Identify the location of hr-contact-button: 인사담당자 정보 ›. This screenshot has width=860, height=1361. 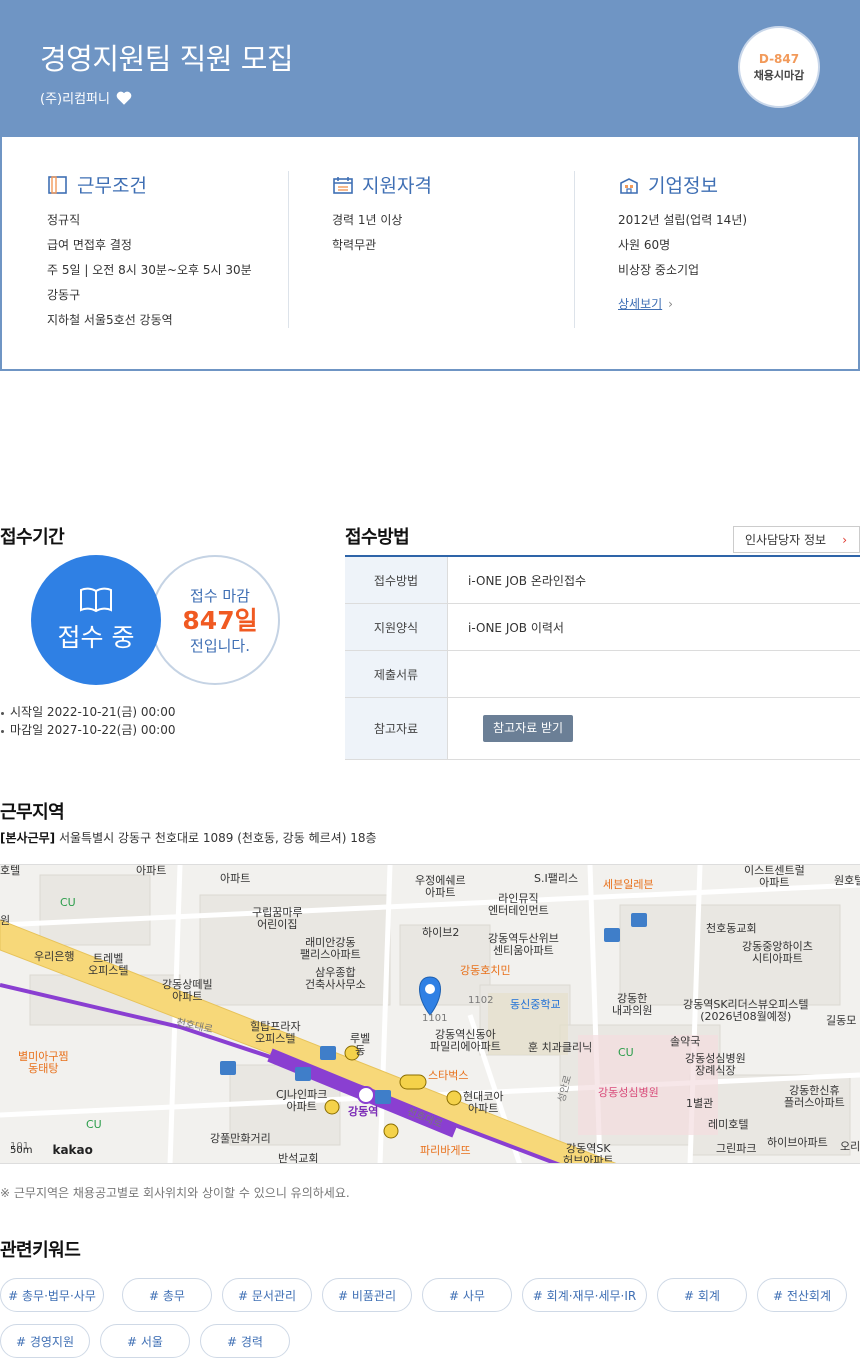
(796, 539).